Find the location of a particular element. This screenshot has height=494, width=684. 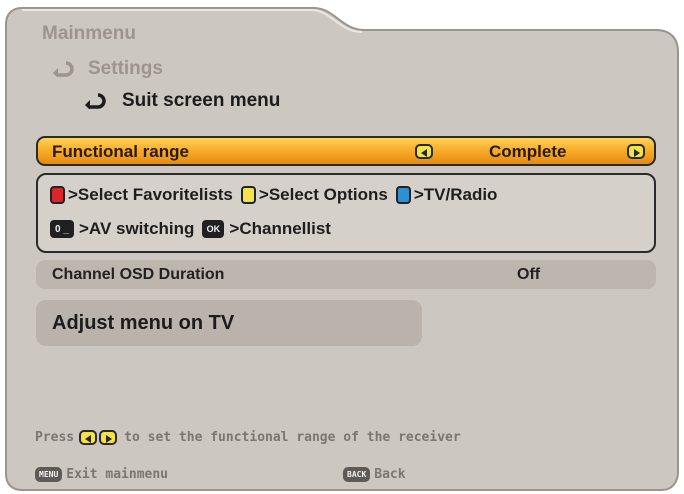

breadcrumb-settings-row: Settings is located at coordinates (107, 69).